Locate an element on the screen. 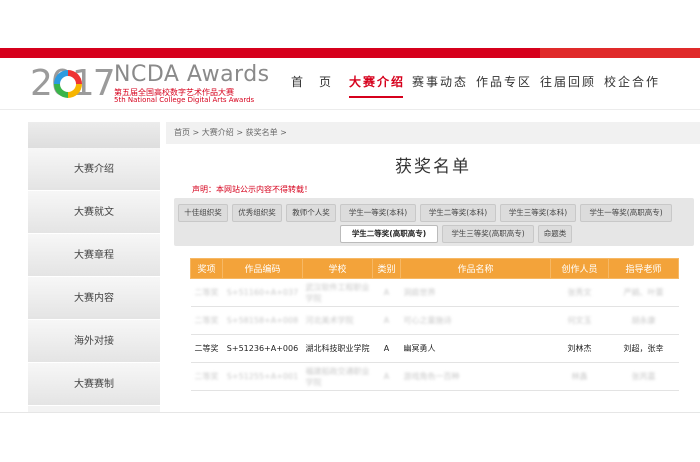 The width and height of the screenshot is (700, 462). notice-text: 声明：本网站公示内容不得转载！ is located at coordinates (252, 189).